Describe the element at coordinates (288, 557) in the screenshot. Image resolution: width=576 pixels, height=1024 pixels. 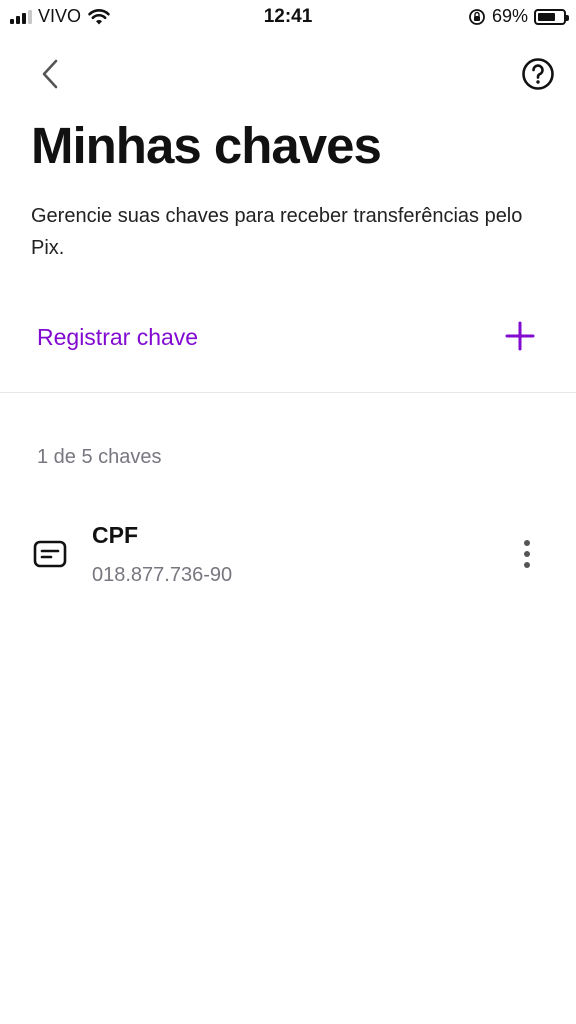
I see `key-list-item: CPF 018.877.736-90` at that location.